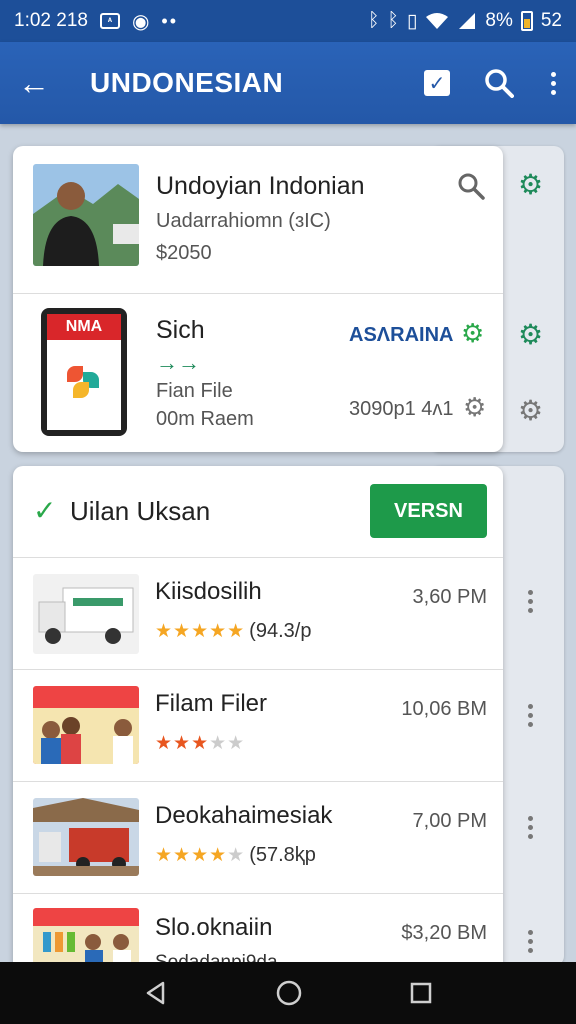 The width and height of the screenshot is (576, 1024). Describe the element at coordinates (214, 927) in the screenshot. I see `item-name: Slo.oknaiin` at that location.